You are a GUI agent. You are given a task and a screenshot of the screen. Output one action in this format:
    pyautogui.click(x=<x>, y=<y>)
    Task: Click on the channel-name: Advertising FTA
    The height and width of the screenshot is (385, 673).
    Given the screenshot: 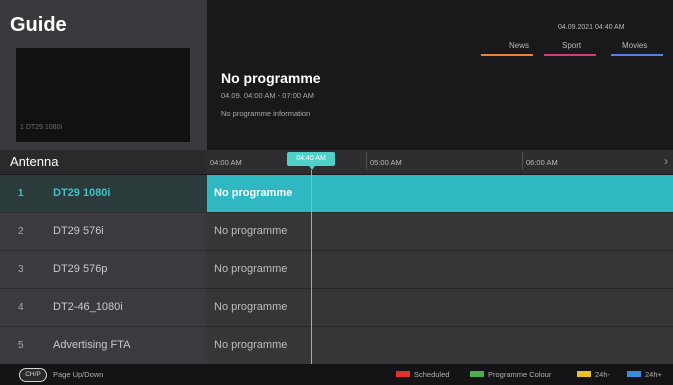 What is the action you would take?
    pyautogui.click(x=92, y=345)
    